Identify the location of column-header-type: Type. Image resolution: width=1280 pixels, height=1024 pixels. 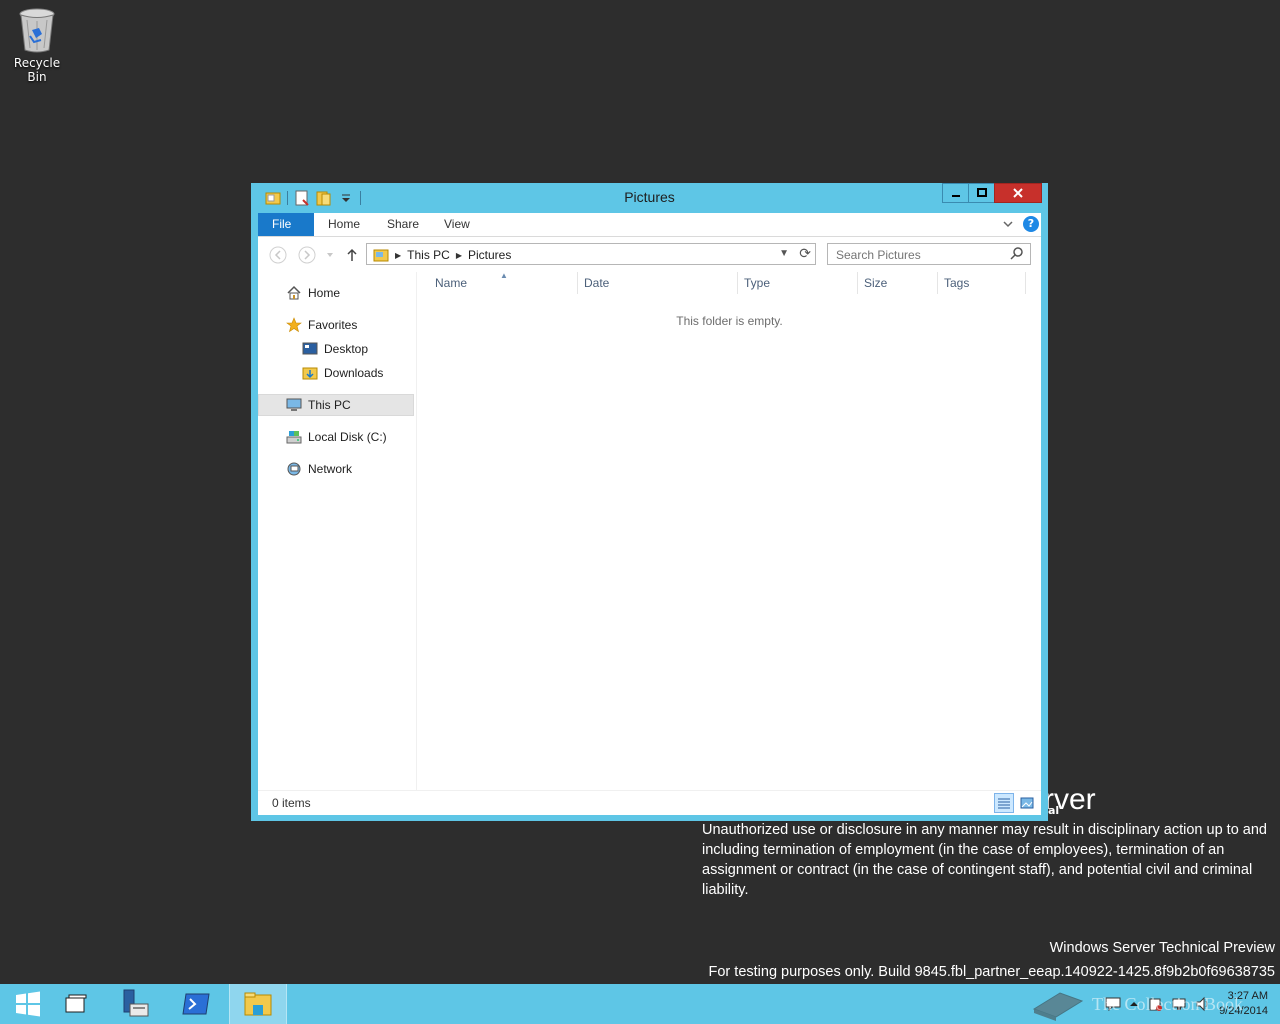
(798, 283).